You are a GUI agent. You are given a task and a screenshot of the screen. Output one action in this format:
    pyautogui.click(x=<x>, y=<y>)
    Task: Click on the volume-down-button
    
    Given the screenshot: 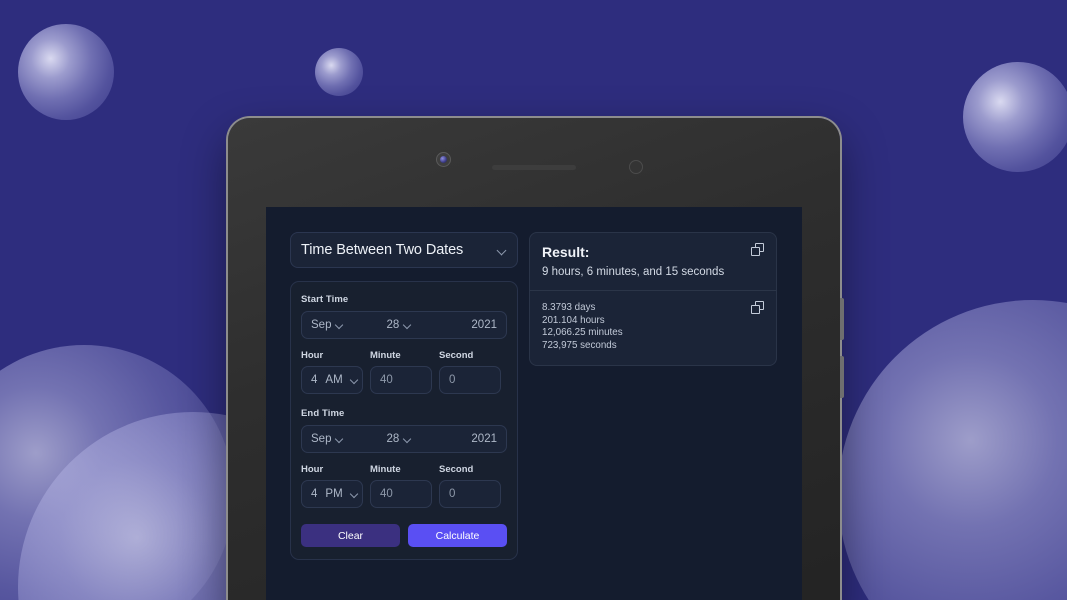 What is the action you would take?
    pyautogui.click(x=842, y=377)
    